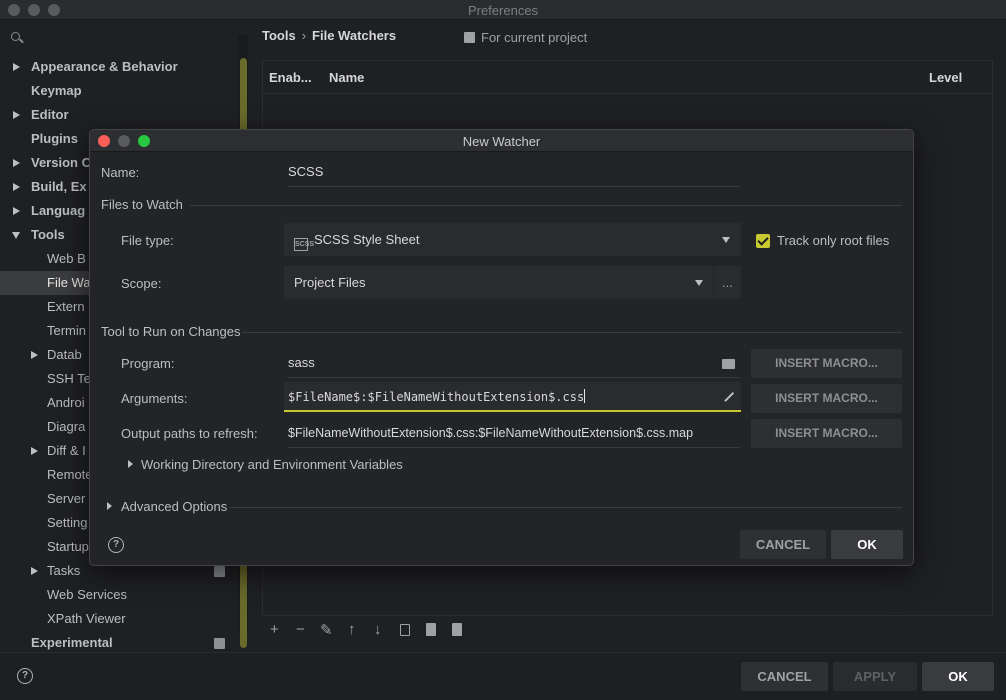  What do you see at coordinates (469, 37) in the screenshot?
I see `project-icon` at bounding box center [469, 37].